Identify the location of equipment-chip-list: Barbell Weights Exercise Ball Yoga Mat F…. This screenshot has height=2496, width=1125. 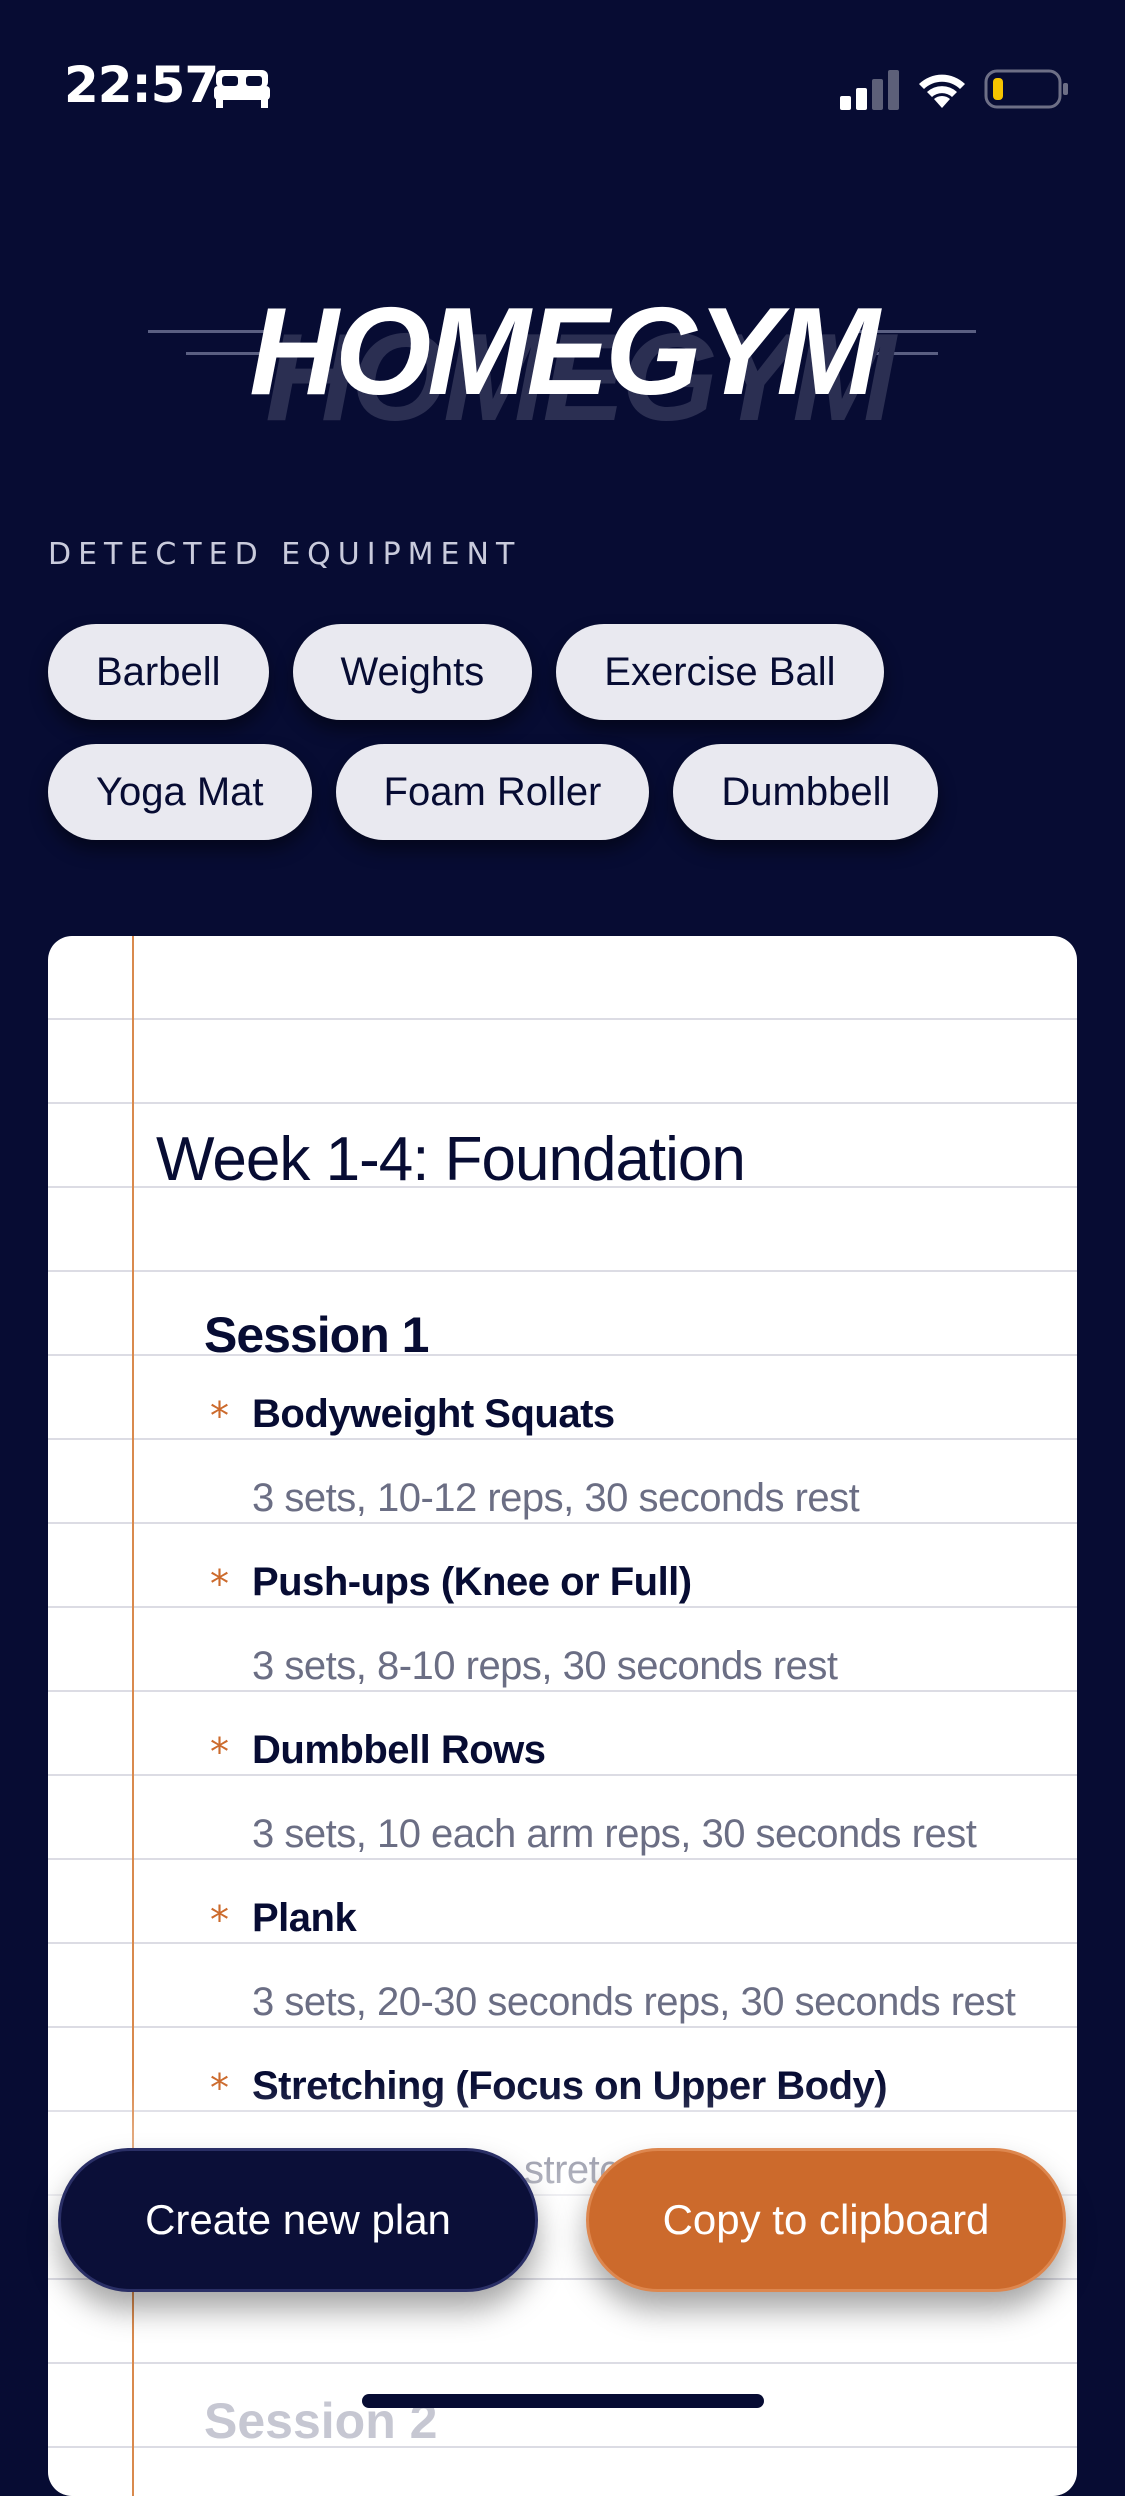
(568, 744).